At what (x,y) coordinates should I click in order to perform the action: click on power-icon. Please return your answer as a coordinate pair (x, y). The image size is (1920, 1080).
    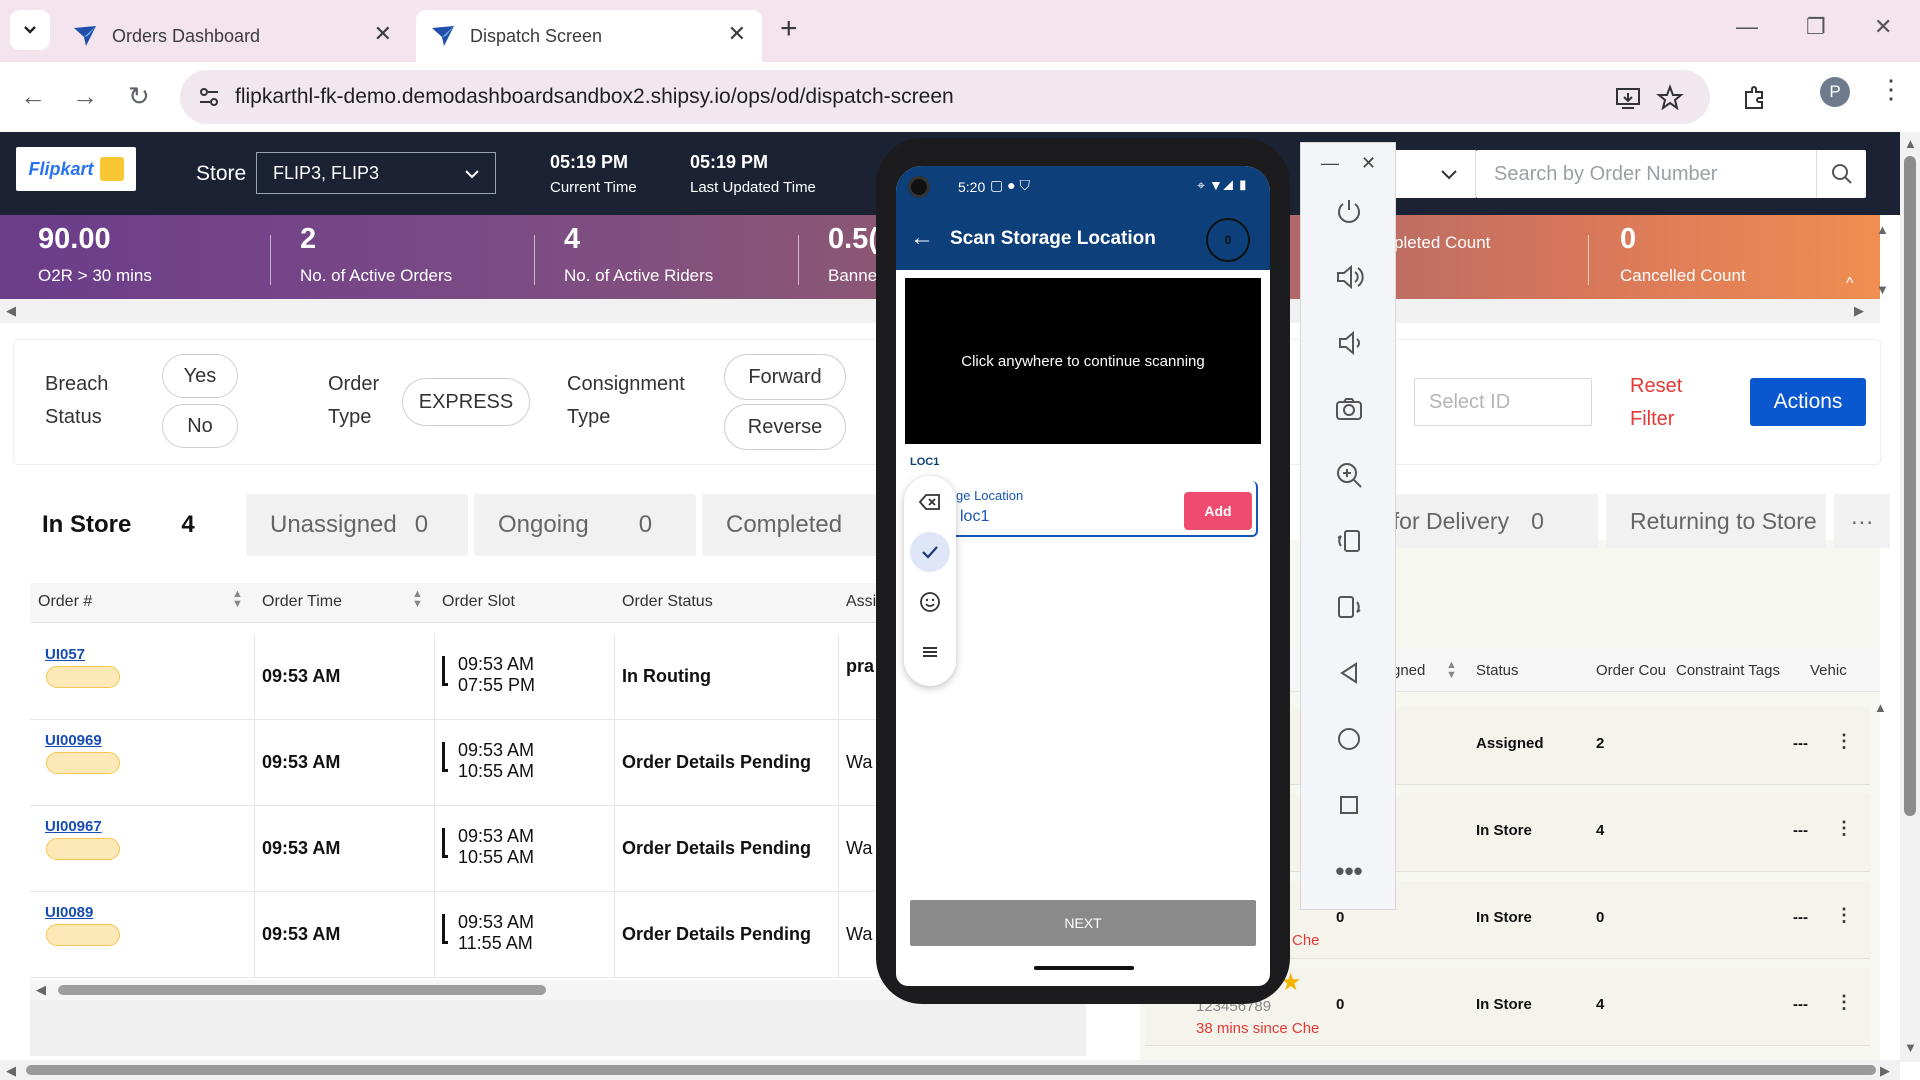
    Looking at the image, I should click on (1349, 211).